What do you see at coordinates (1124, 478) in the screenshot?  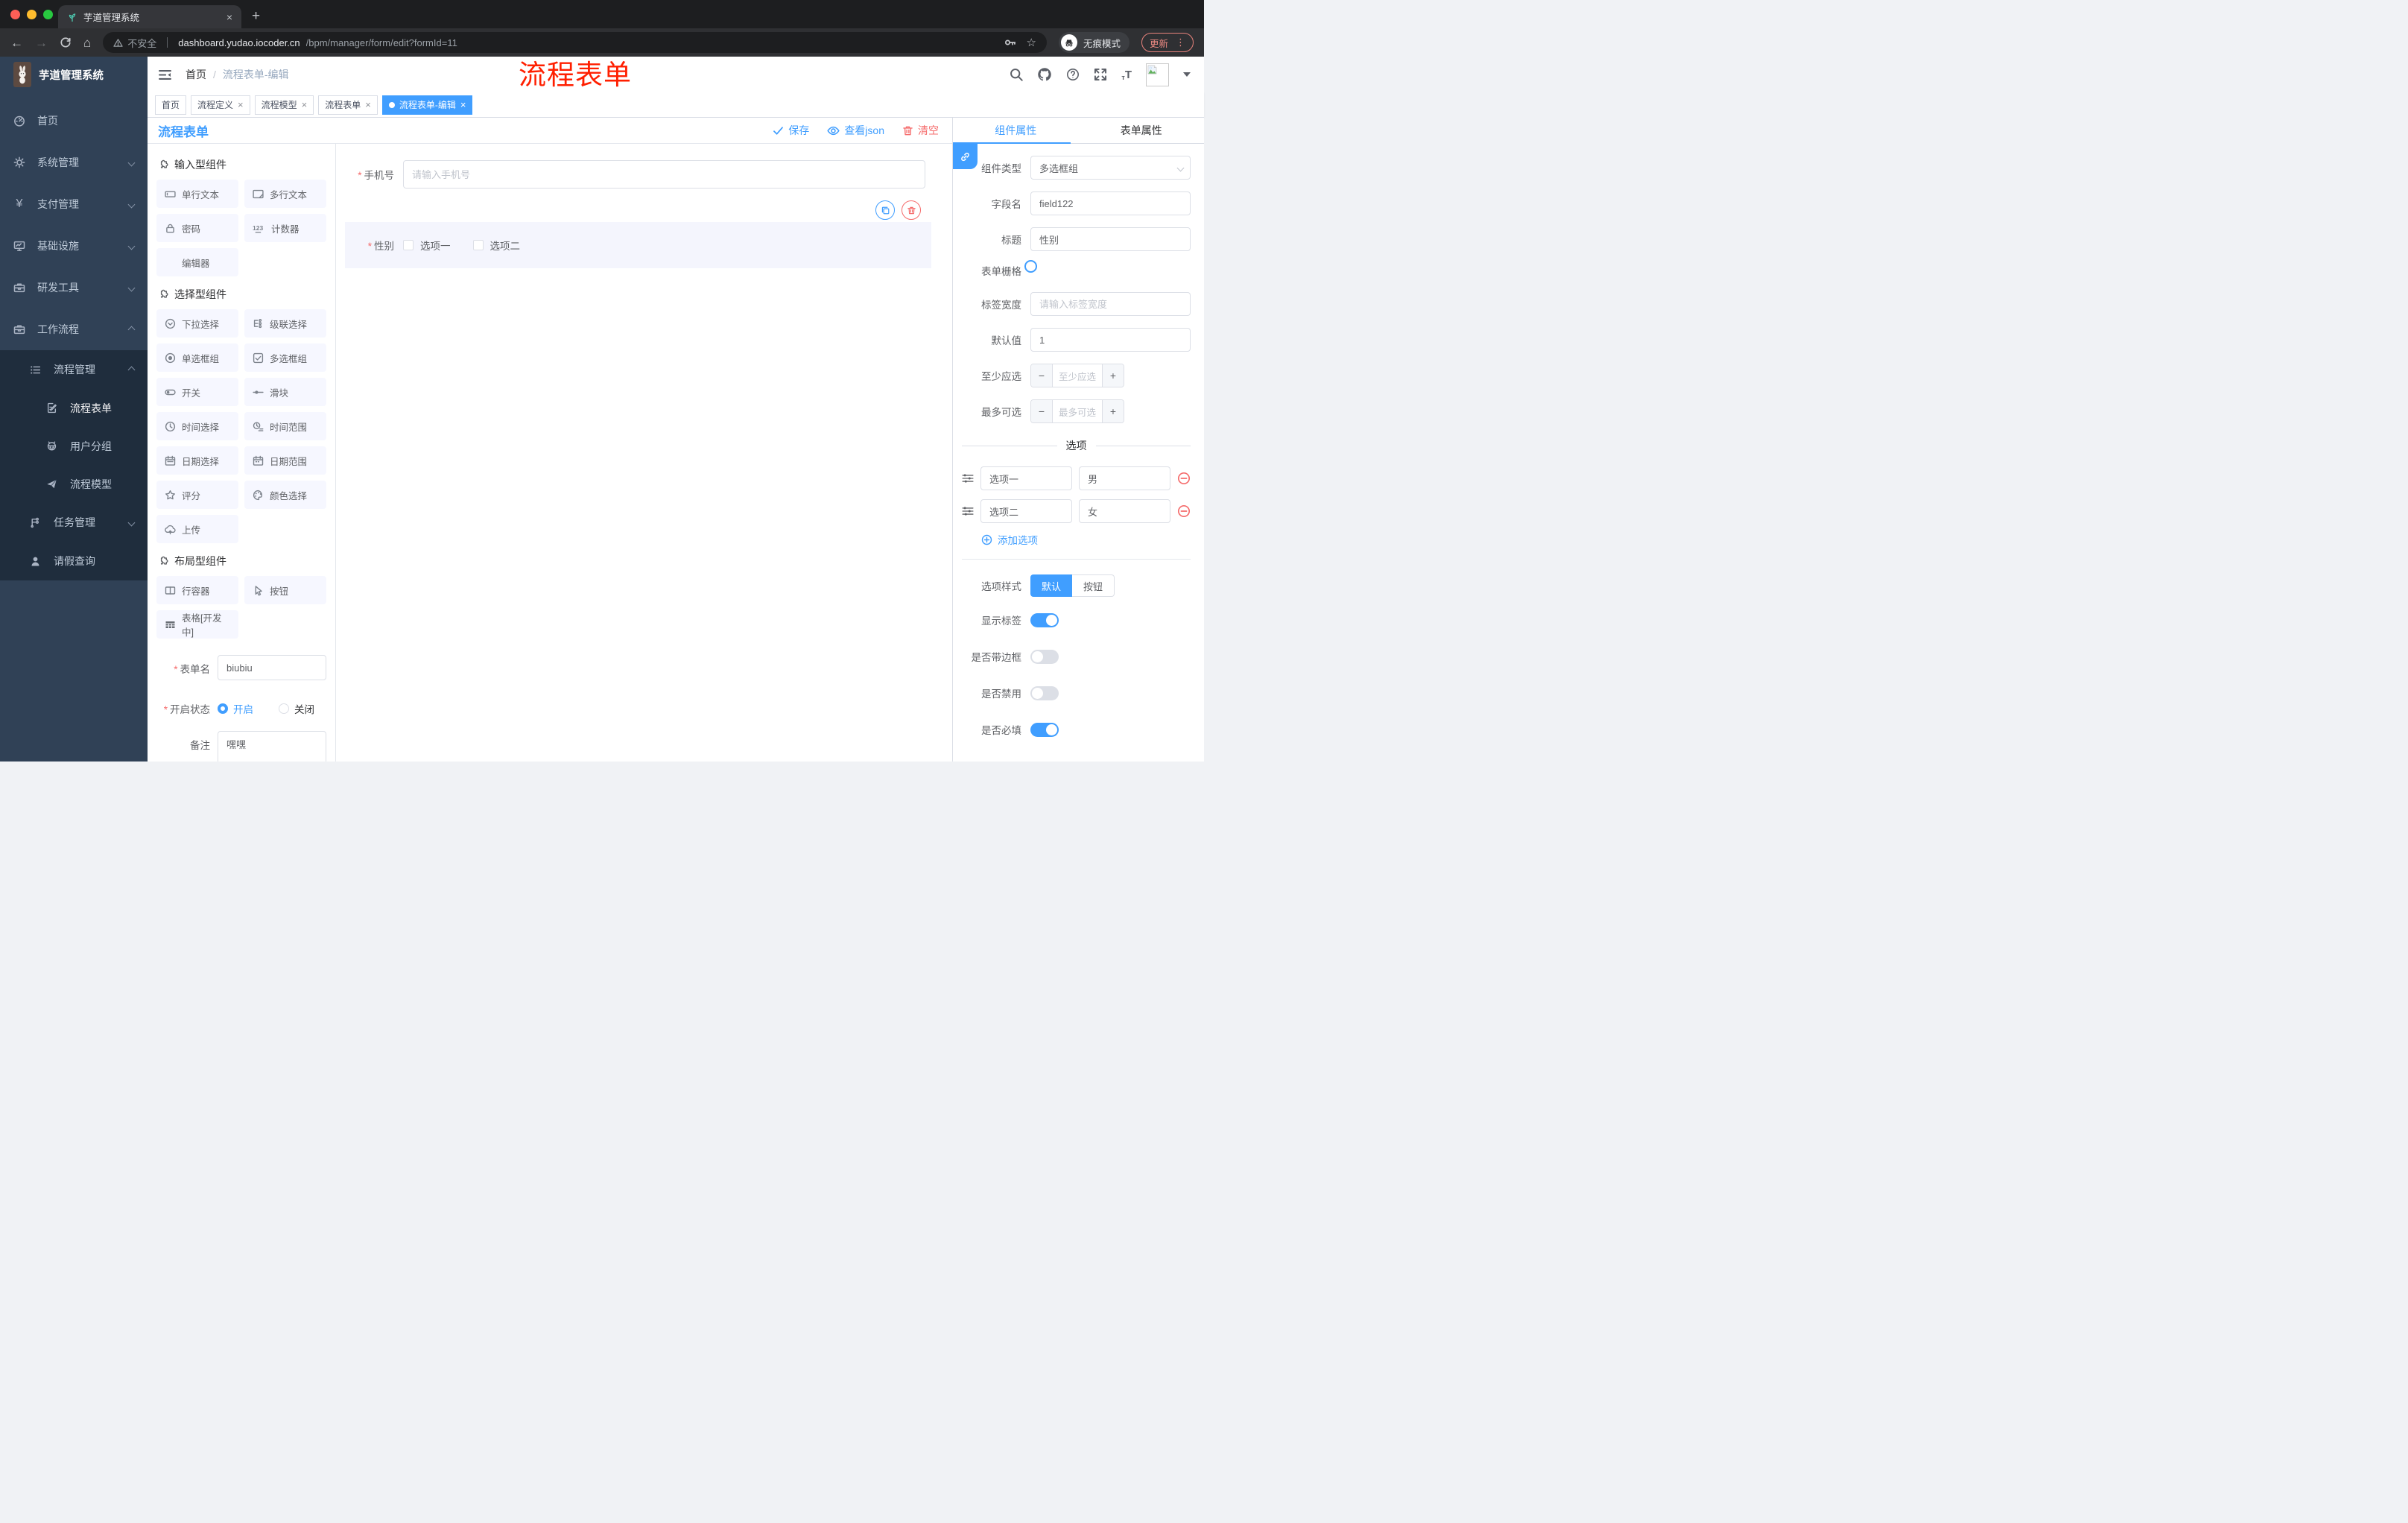 I see `option-1-value-input` at bounding box center [1124, 478].